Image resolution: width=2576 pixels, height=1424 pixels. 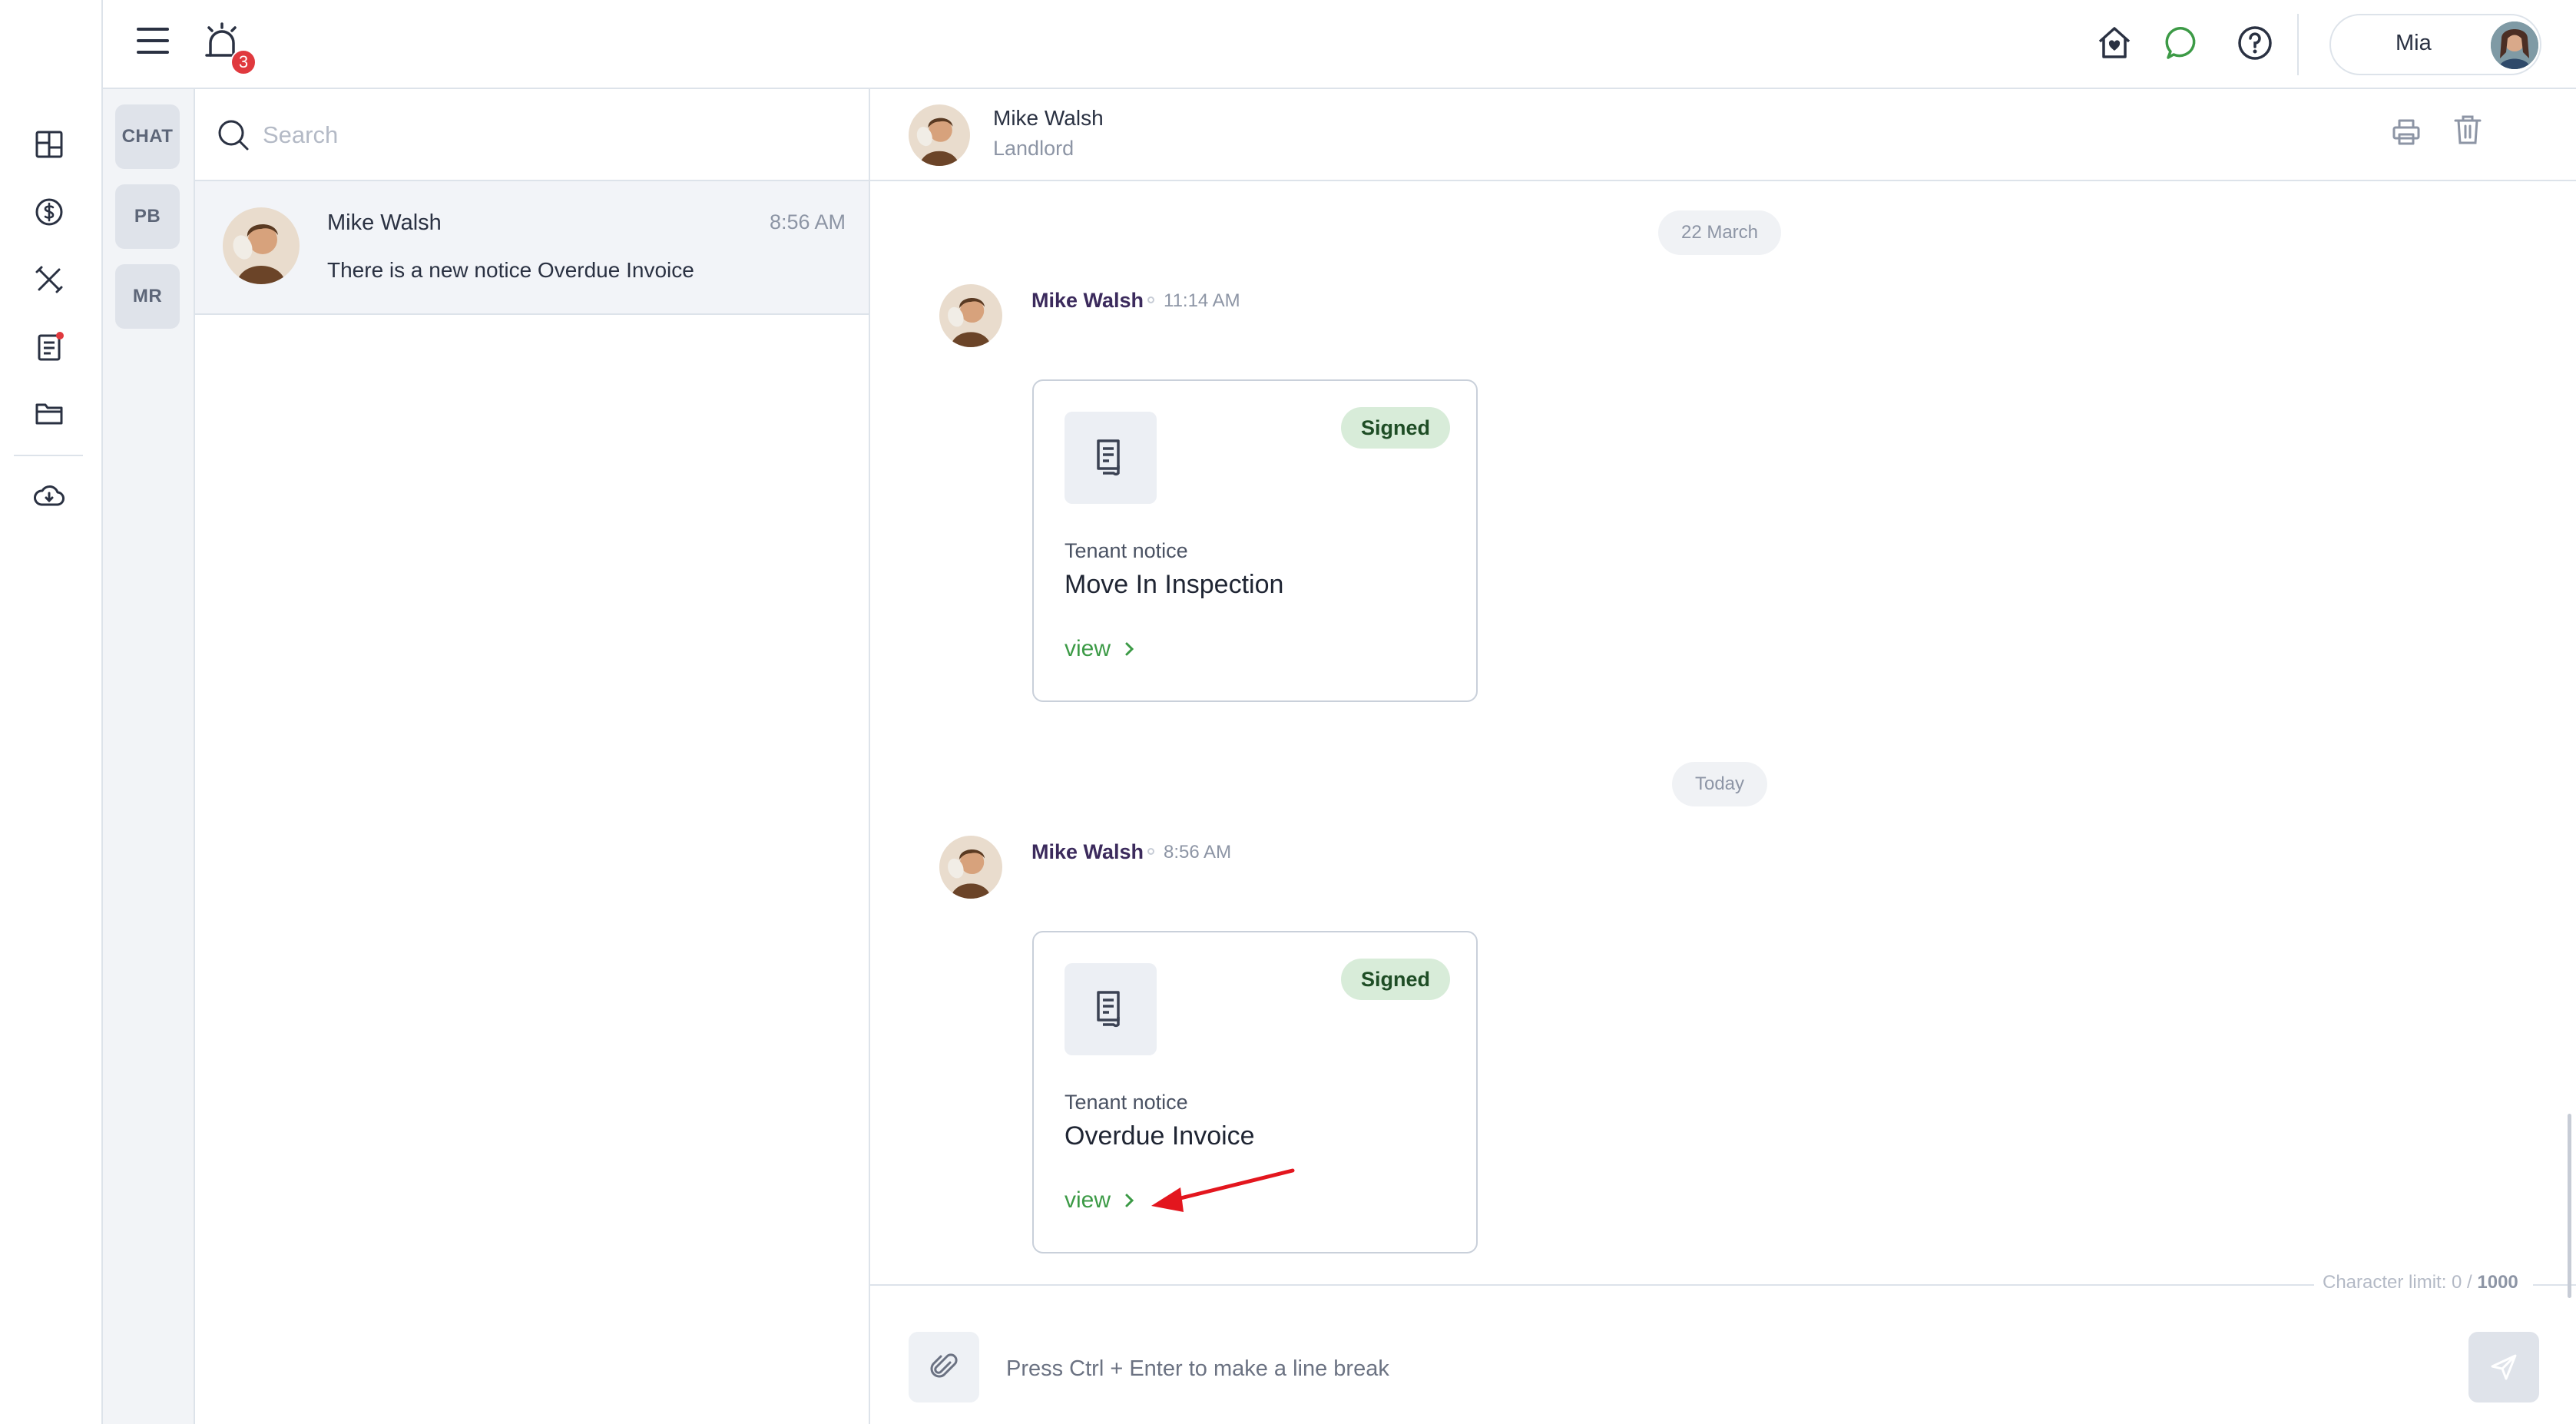 What do you see at coordinates (1223, 1193) in the screenshot?
I see `annotation-arrow` at bounding box center [1223, 1193].